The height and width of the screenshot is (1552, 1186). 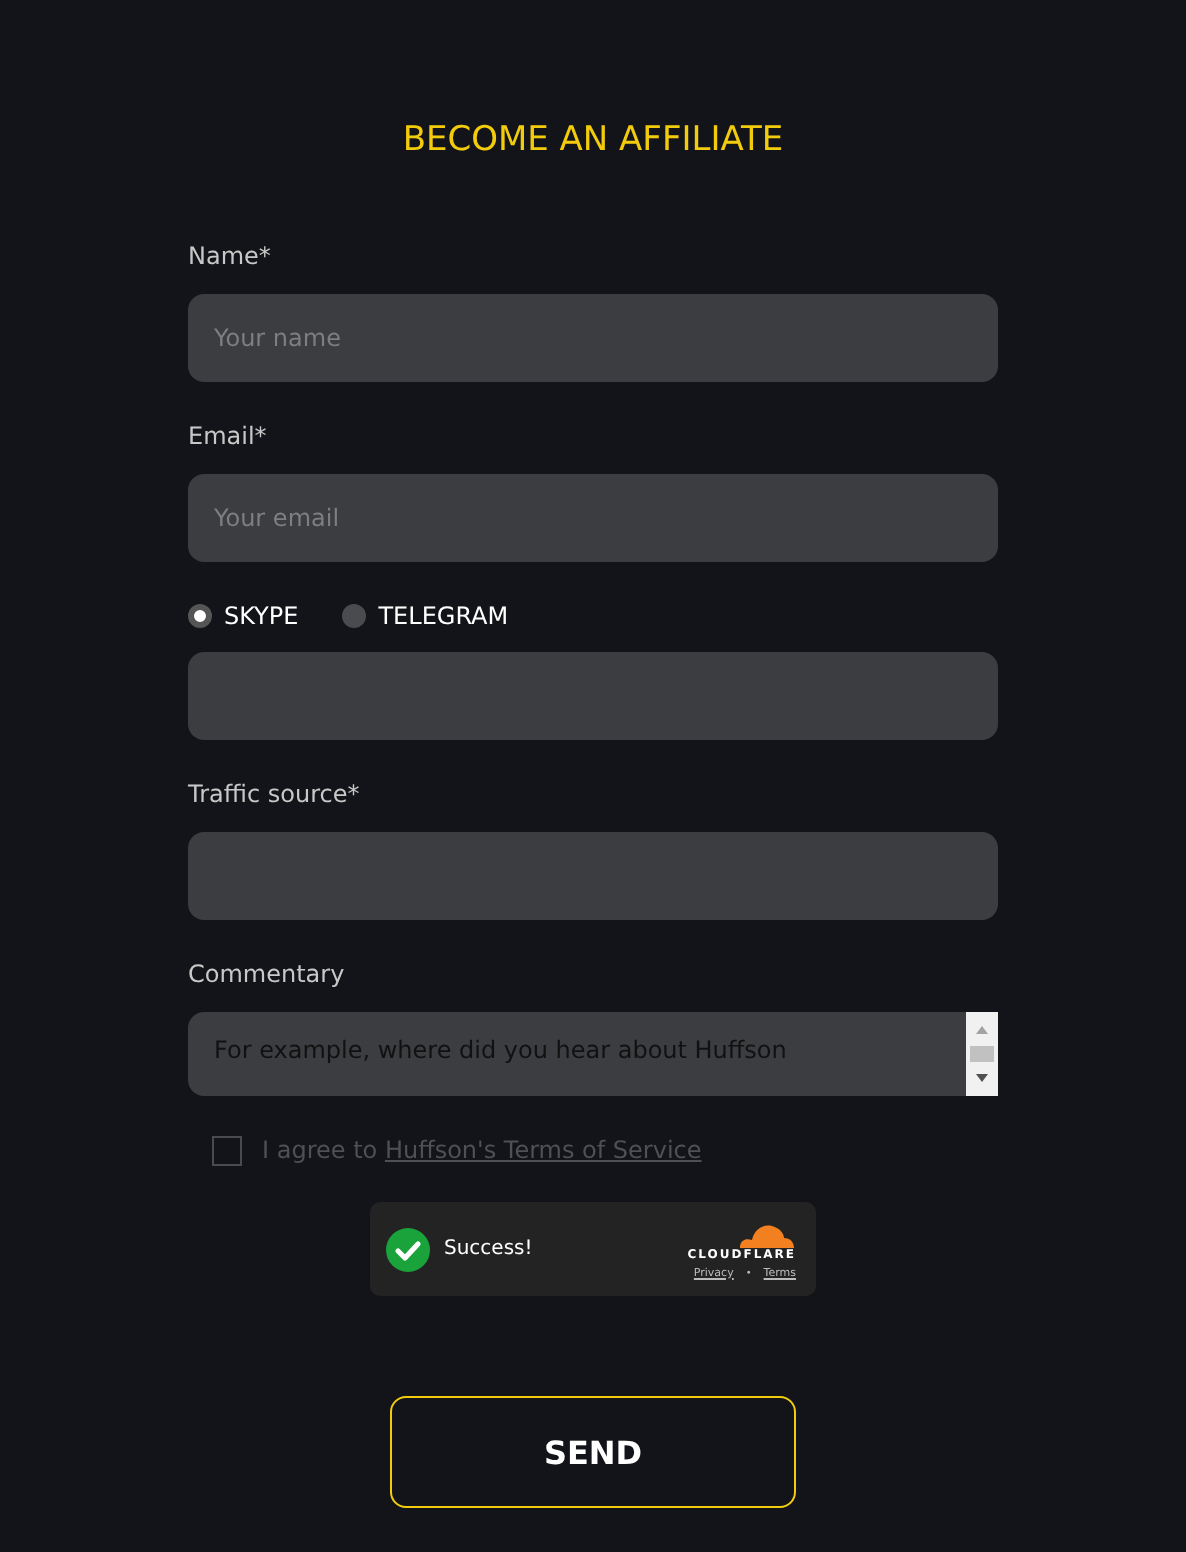 What do you see at coordinates (230, 256) in the screenshot?
I see `field-label: Name*` at bounding box center [230, 256].